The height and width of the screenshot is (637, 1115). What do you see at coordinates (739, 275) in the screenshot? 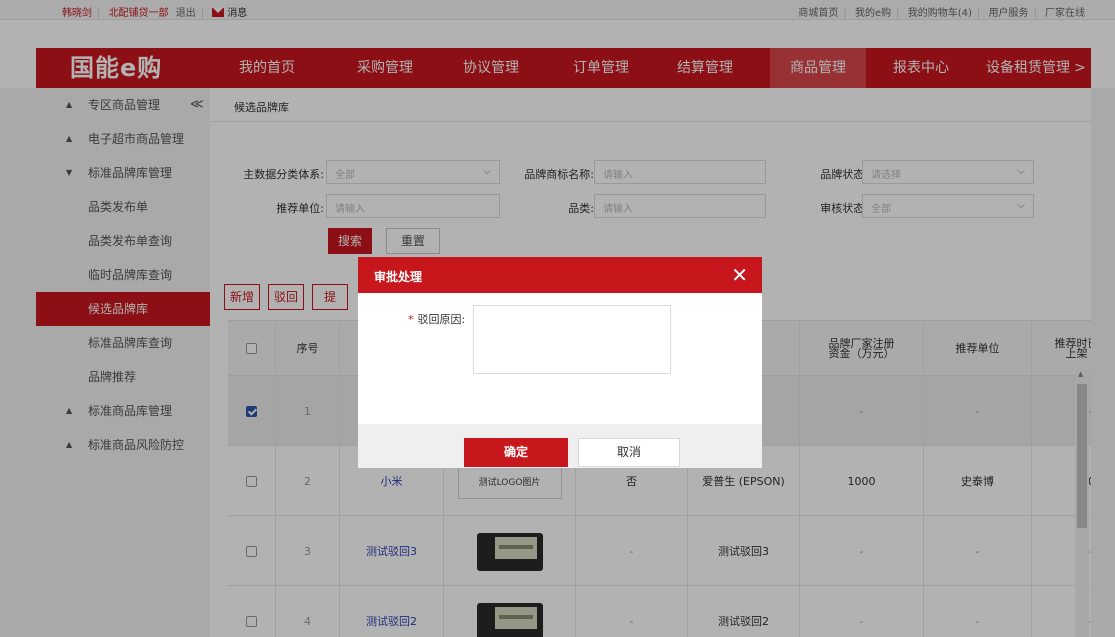
I see `close-icon: ✕` at bounding box center [739, 275].